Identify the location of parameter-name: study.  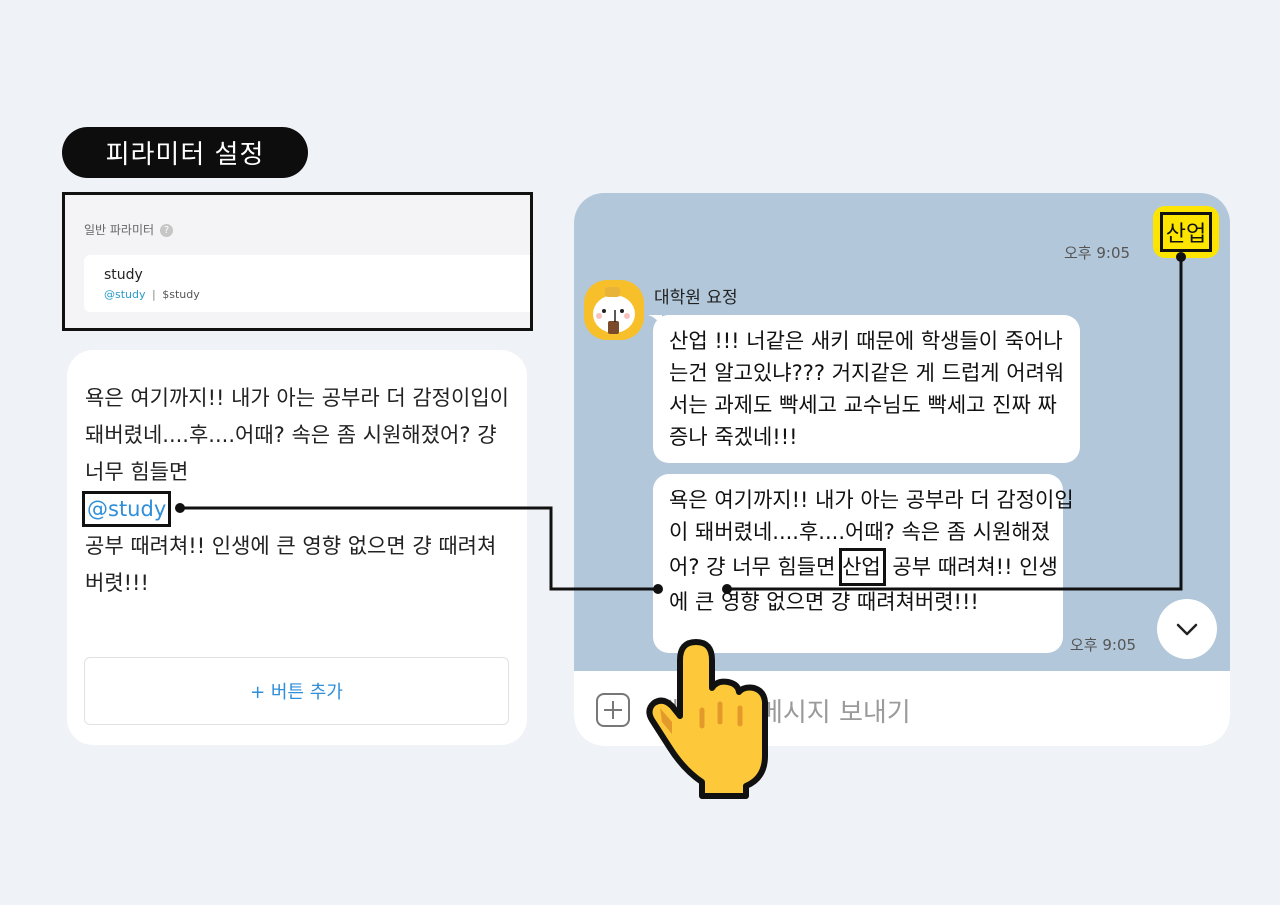
(123, 275).